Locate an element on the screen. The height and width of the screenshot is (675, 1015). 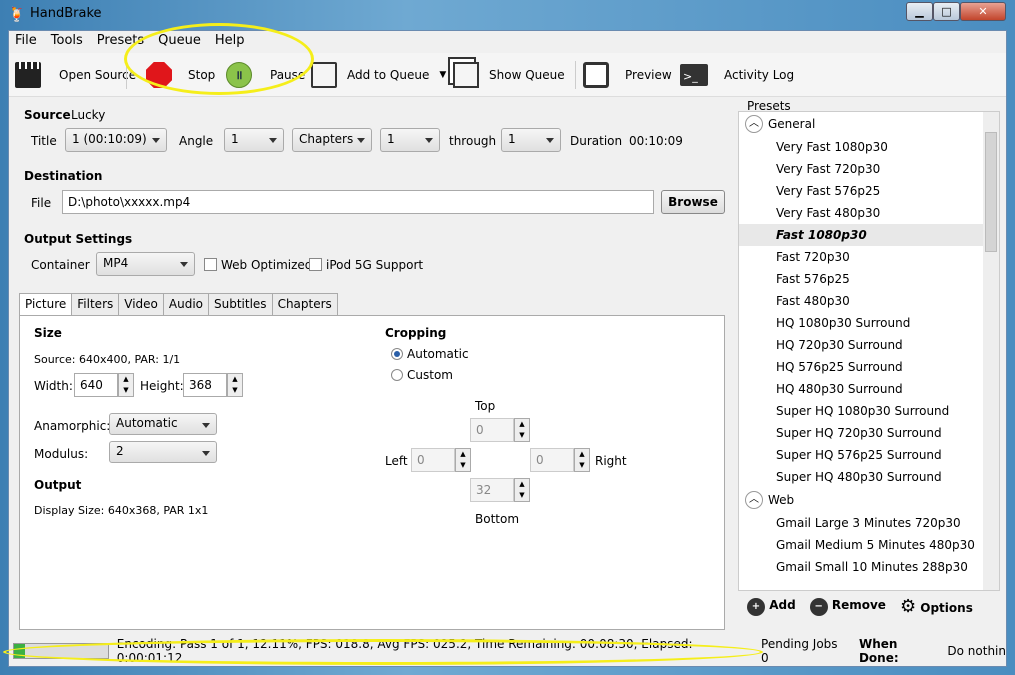
output-label: Output is located at coordinates (58, 485).